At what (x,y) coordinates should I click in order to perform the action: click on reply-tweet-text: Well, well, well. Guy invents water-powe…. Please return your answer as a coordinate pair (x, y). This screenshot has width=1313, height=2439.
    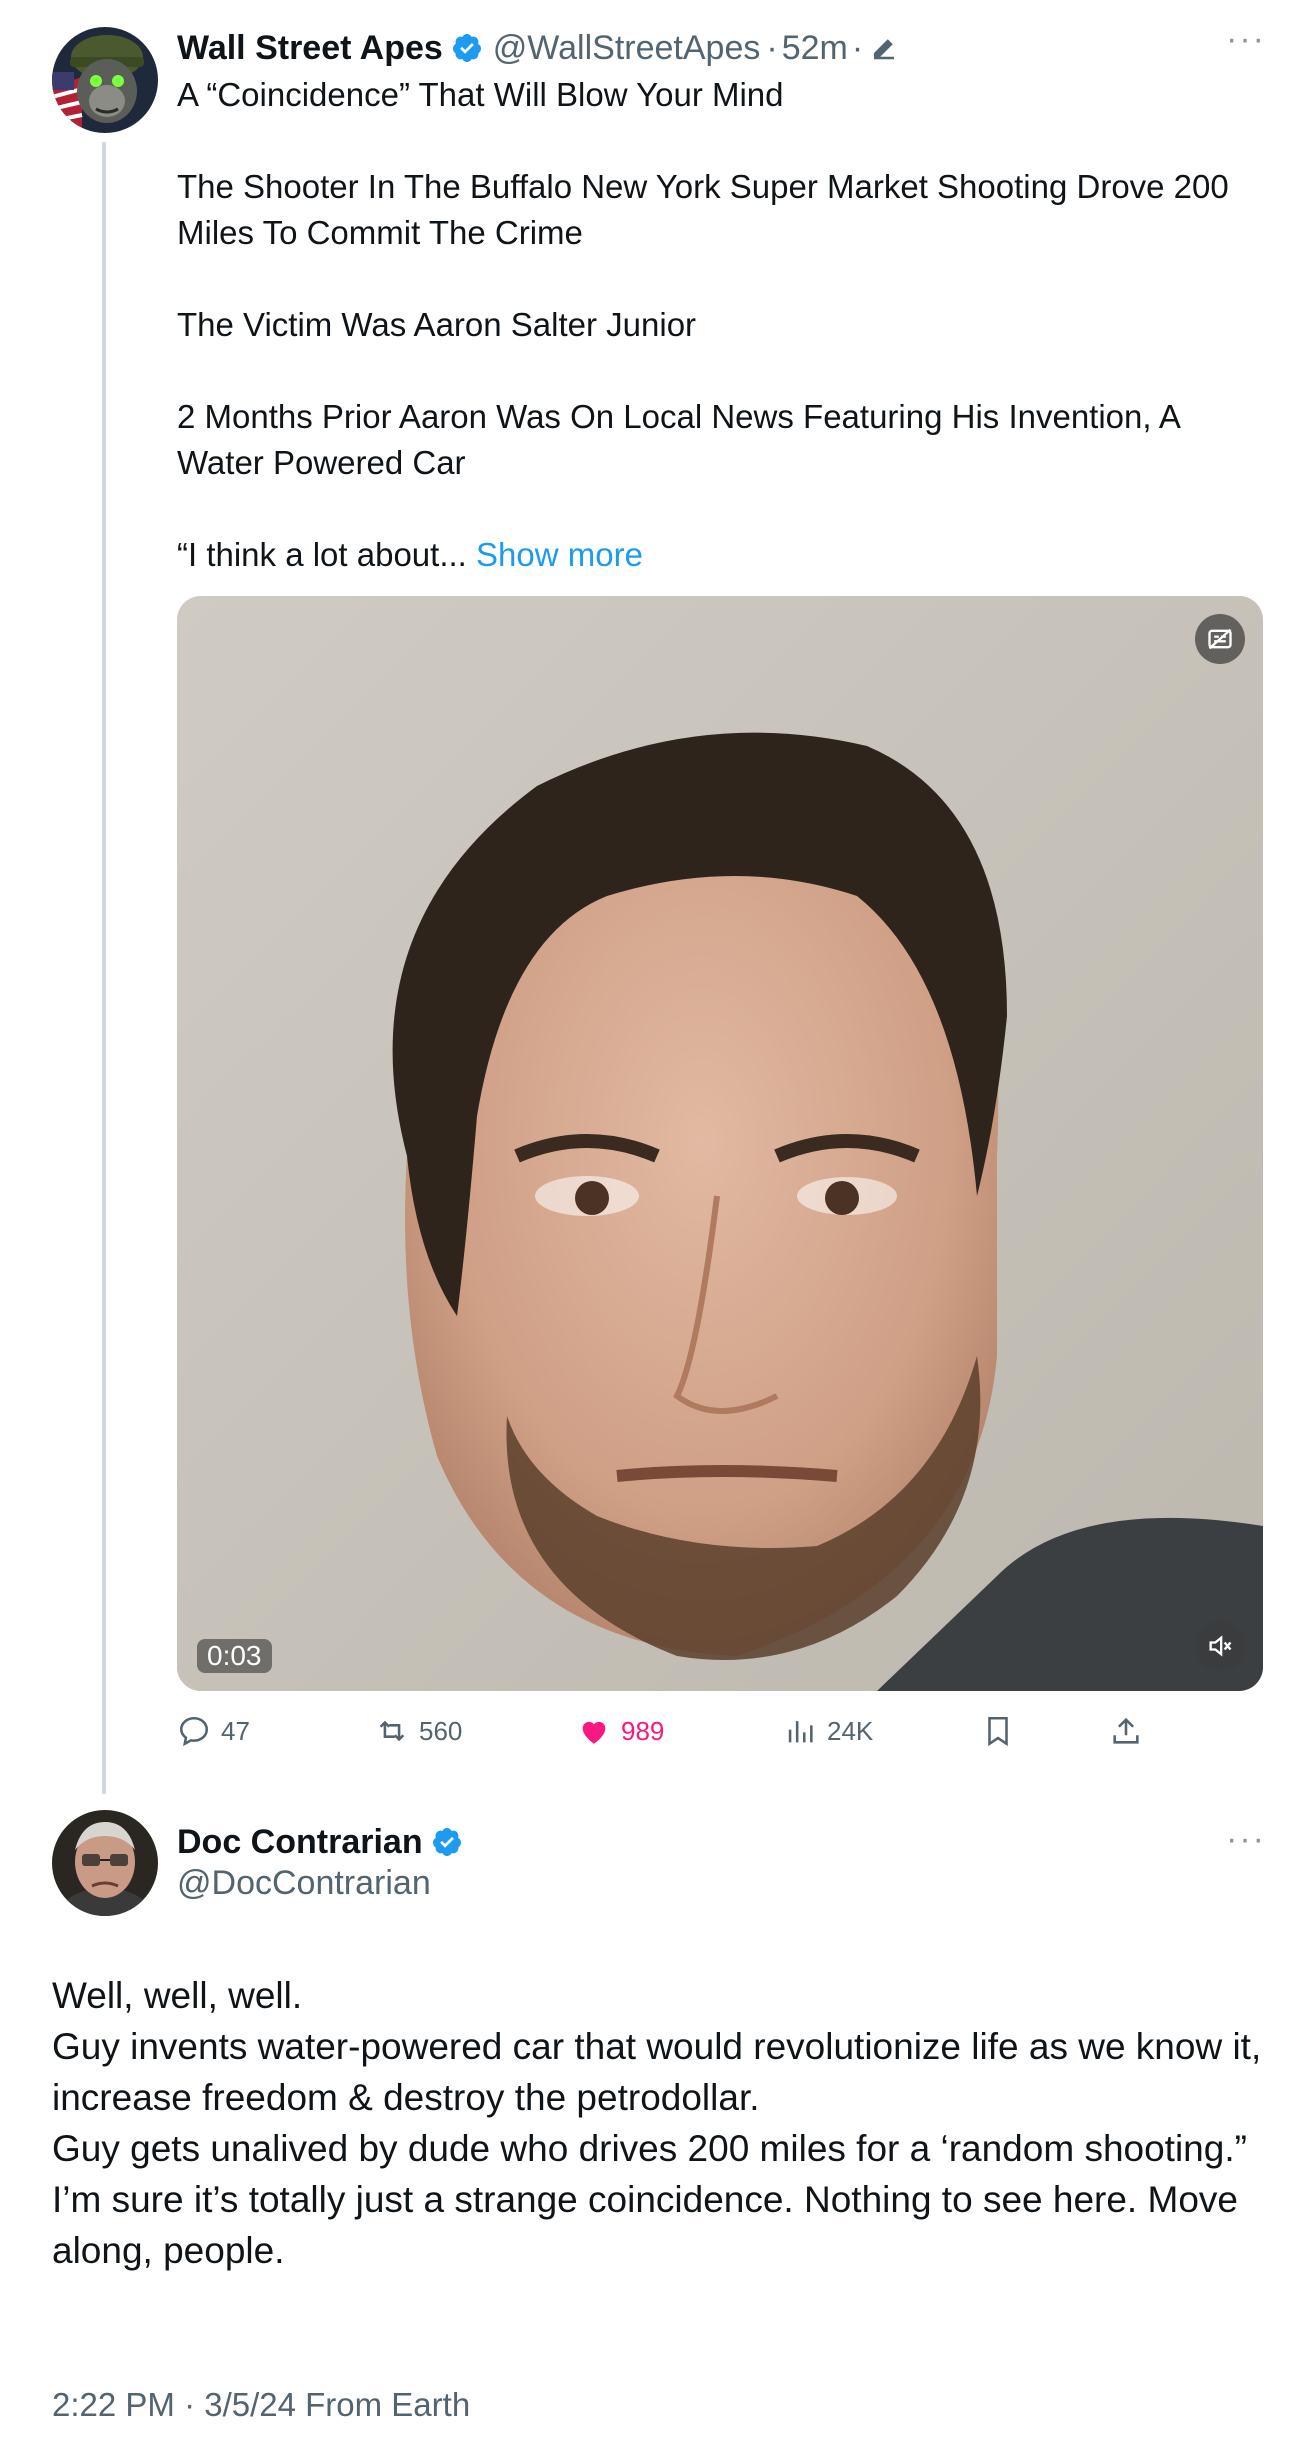
    Looking at the image, I should click on (662, 2123).